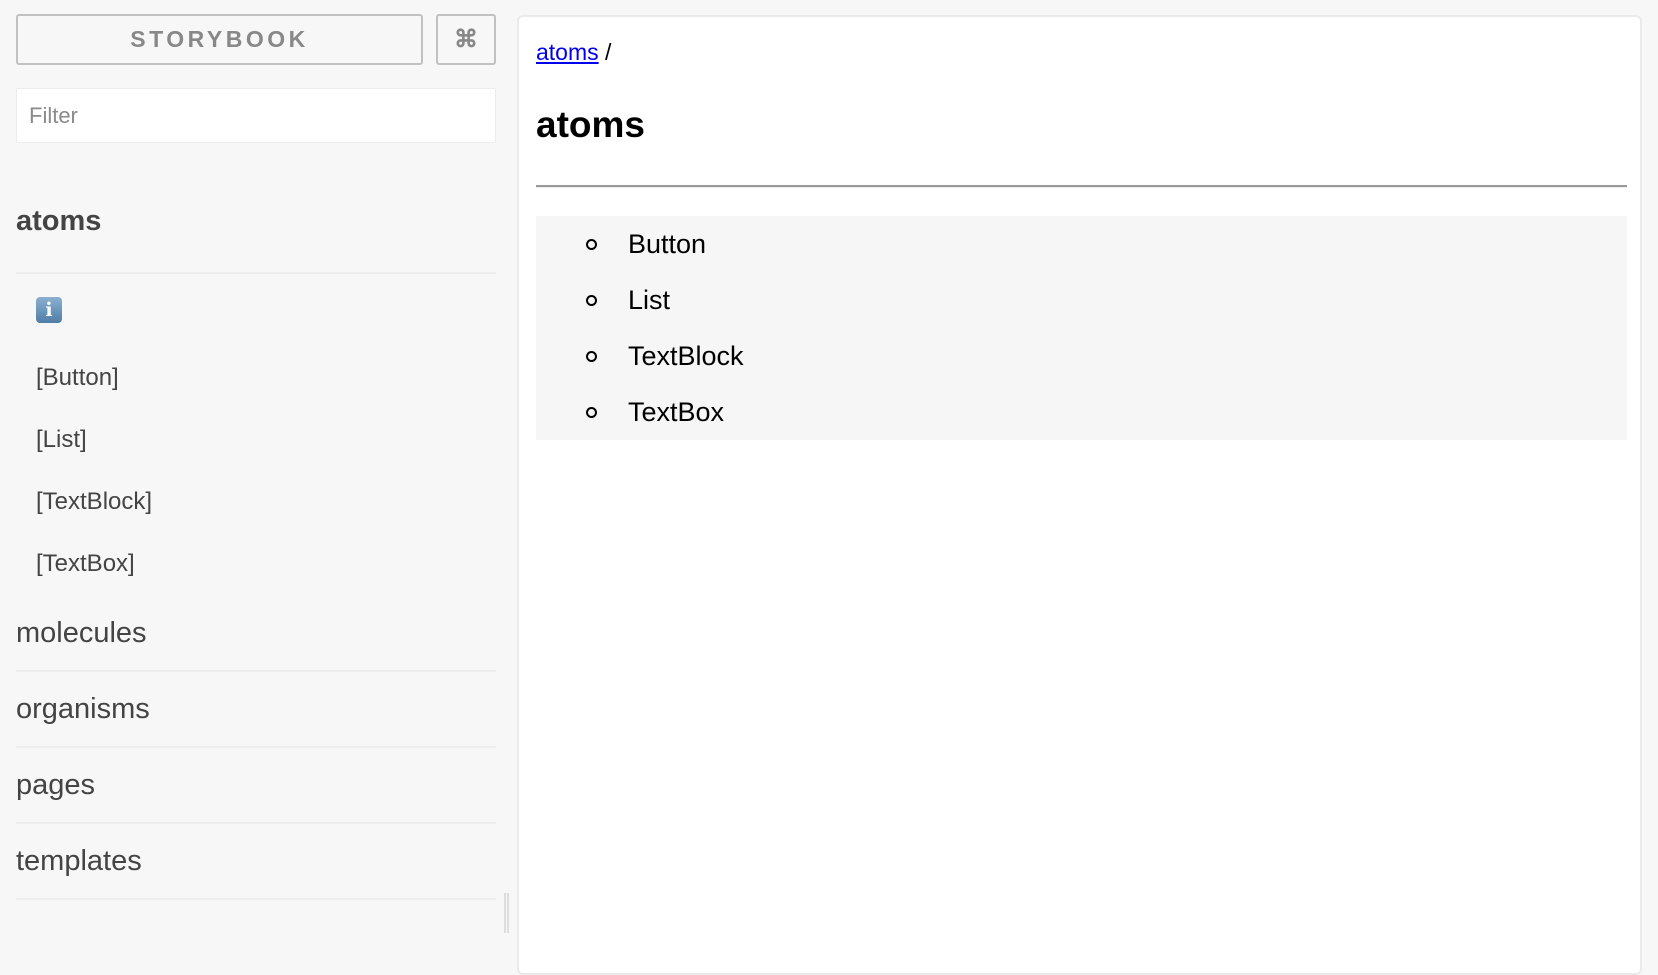  What do you see at coordinates (256, 785) in the screenshot?
I see `sidebar-kind-label: pages` at bounding box center [256, 785].